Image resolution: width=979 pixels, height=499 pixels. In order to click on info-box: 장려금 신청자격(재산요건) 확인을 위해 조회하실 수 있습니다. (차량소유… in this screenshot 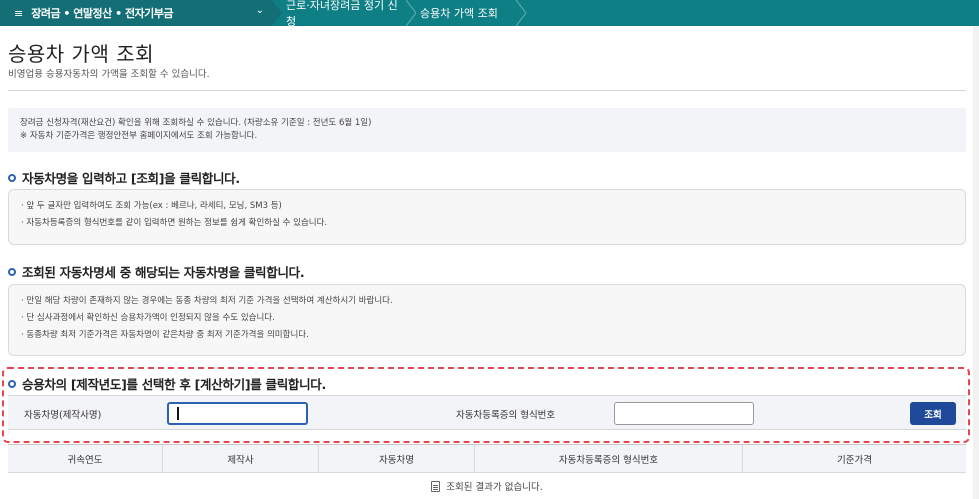, I will do `click(487, 130)`.